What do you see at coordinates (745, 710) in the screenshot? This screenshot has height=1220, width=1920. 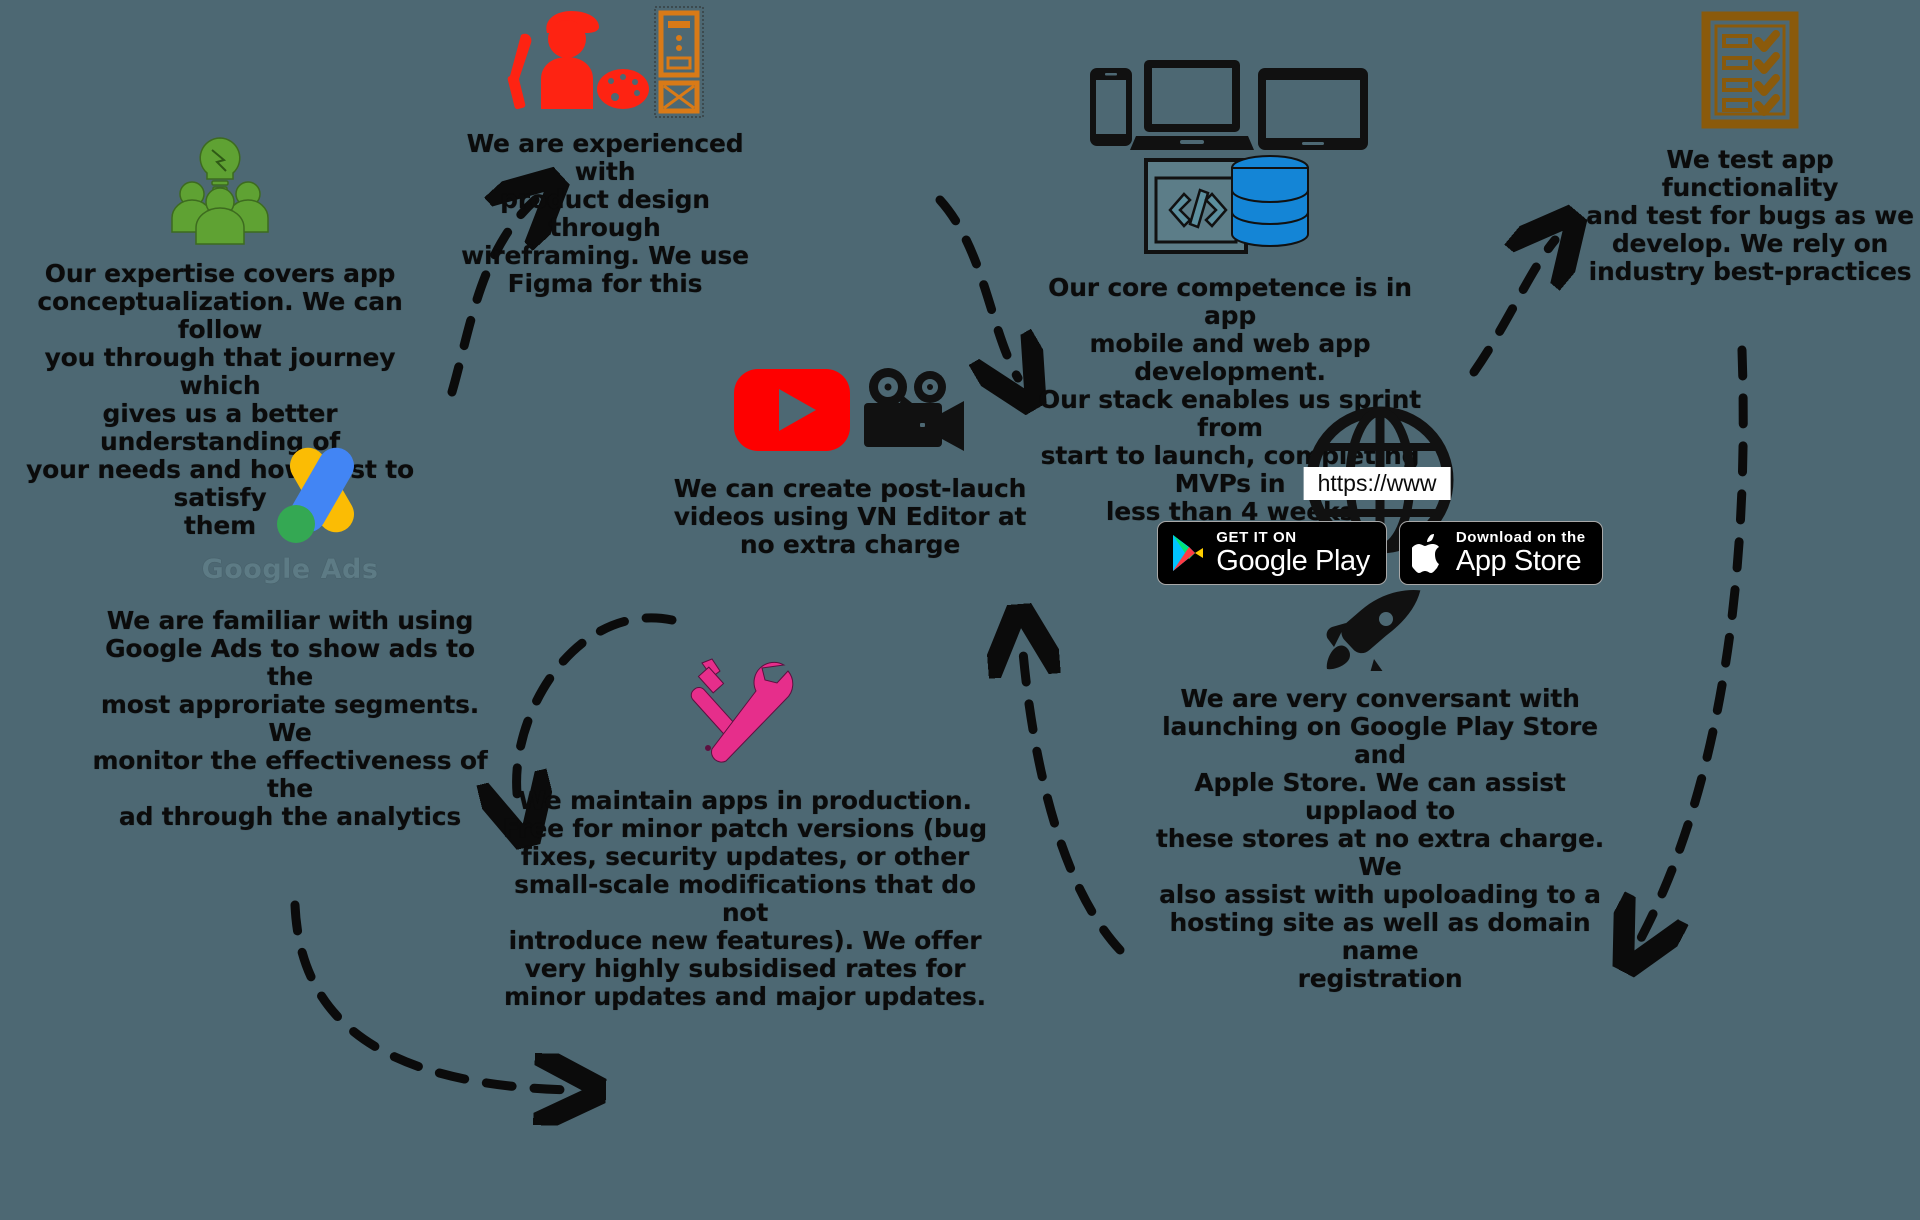 I see `wrench-screwdriver-icon` at bounding box center [745, 710].